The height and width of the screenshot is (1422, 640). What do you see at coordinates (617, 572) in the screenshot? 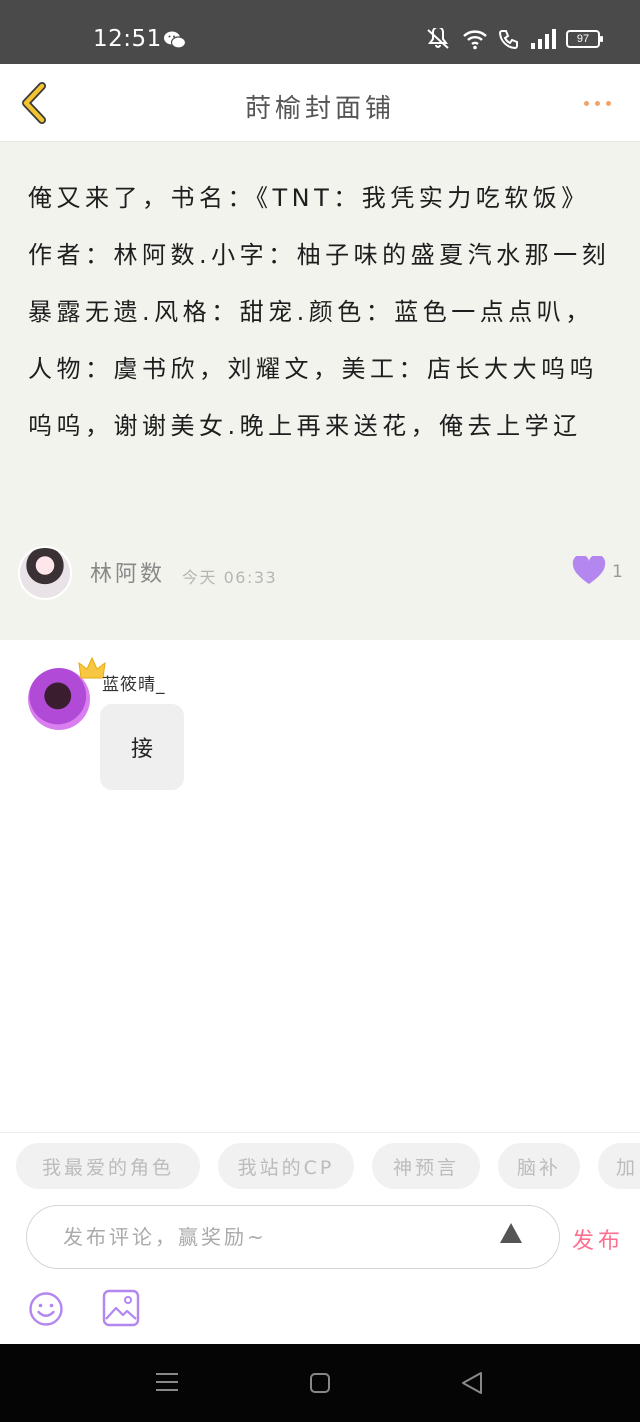
I see `like-count: 1` at bounding box center [617, 572].